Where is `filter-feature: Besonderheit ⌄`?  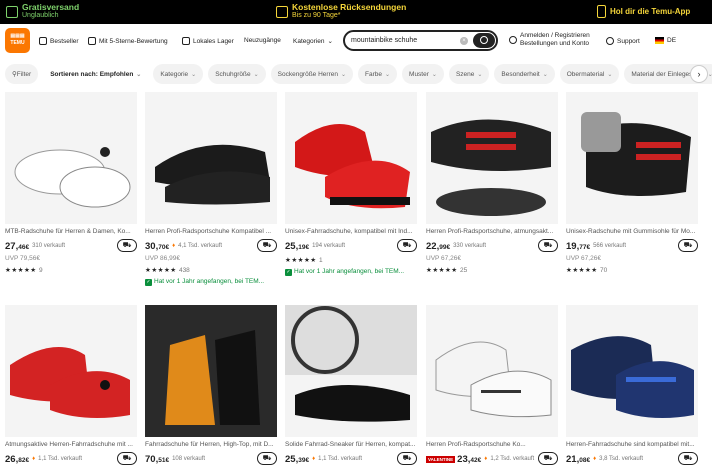 filter-feature: Besonderheit ⌄ is located at coordinates (524, 74).